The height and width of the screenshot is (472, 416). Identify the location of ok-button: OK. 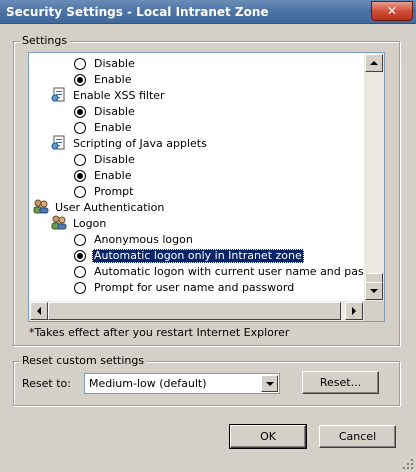
(268, 436).